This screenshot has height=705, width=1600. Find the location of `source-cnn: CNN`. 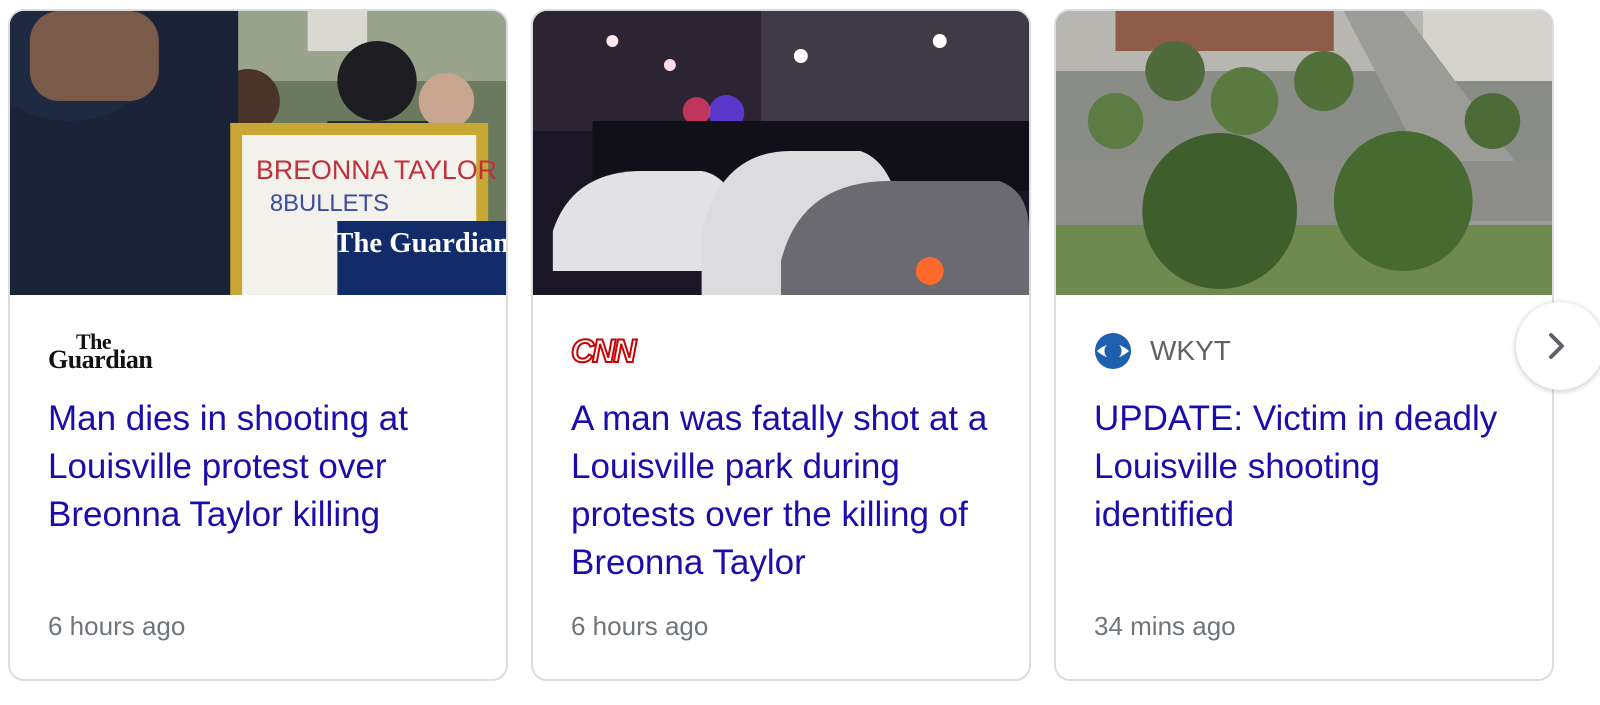

source-cnn: CNN is located at coordinates (603, 351).